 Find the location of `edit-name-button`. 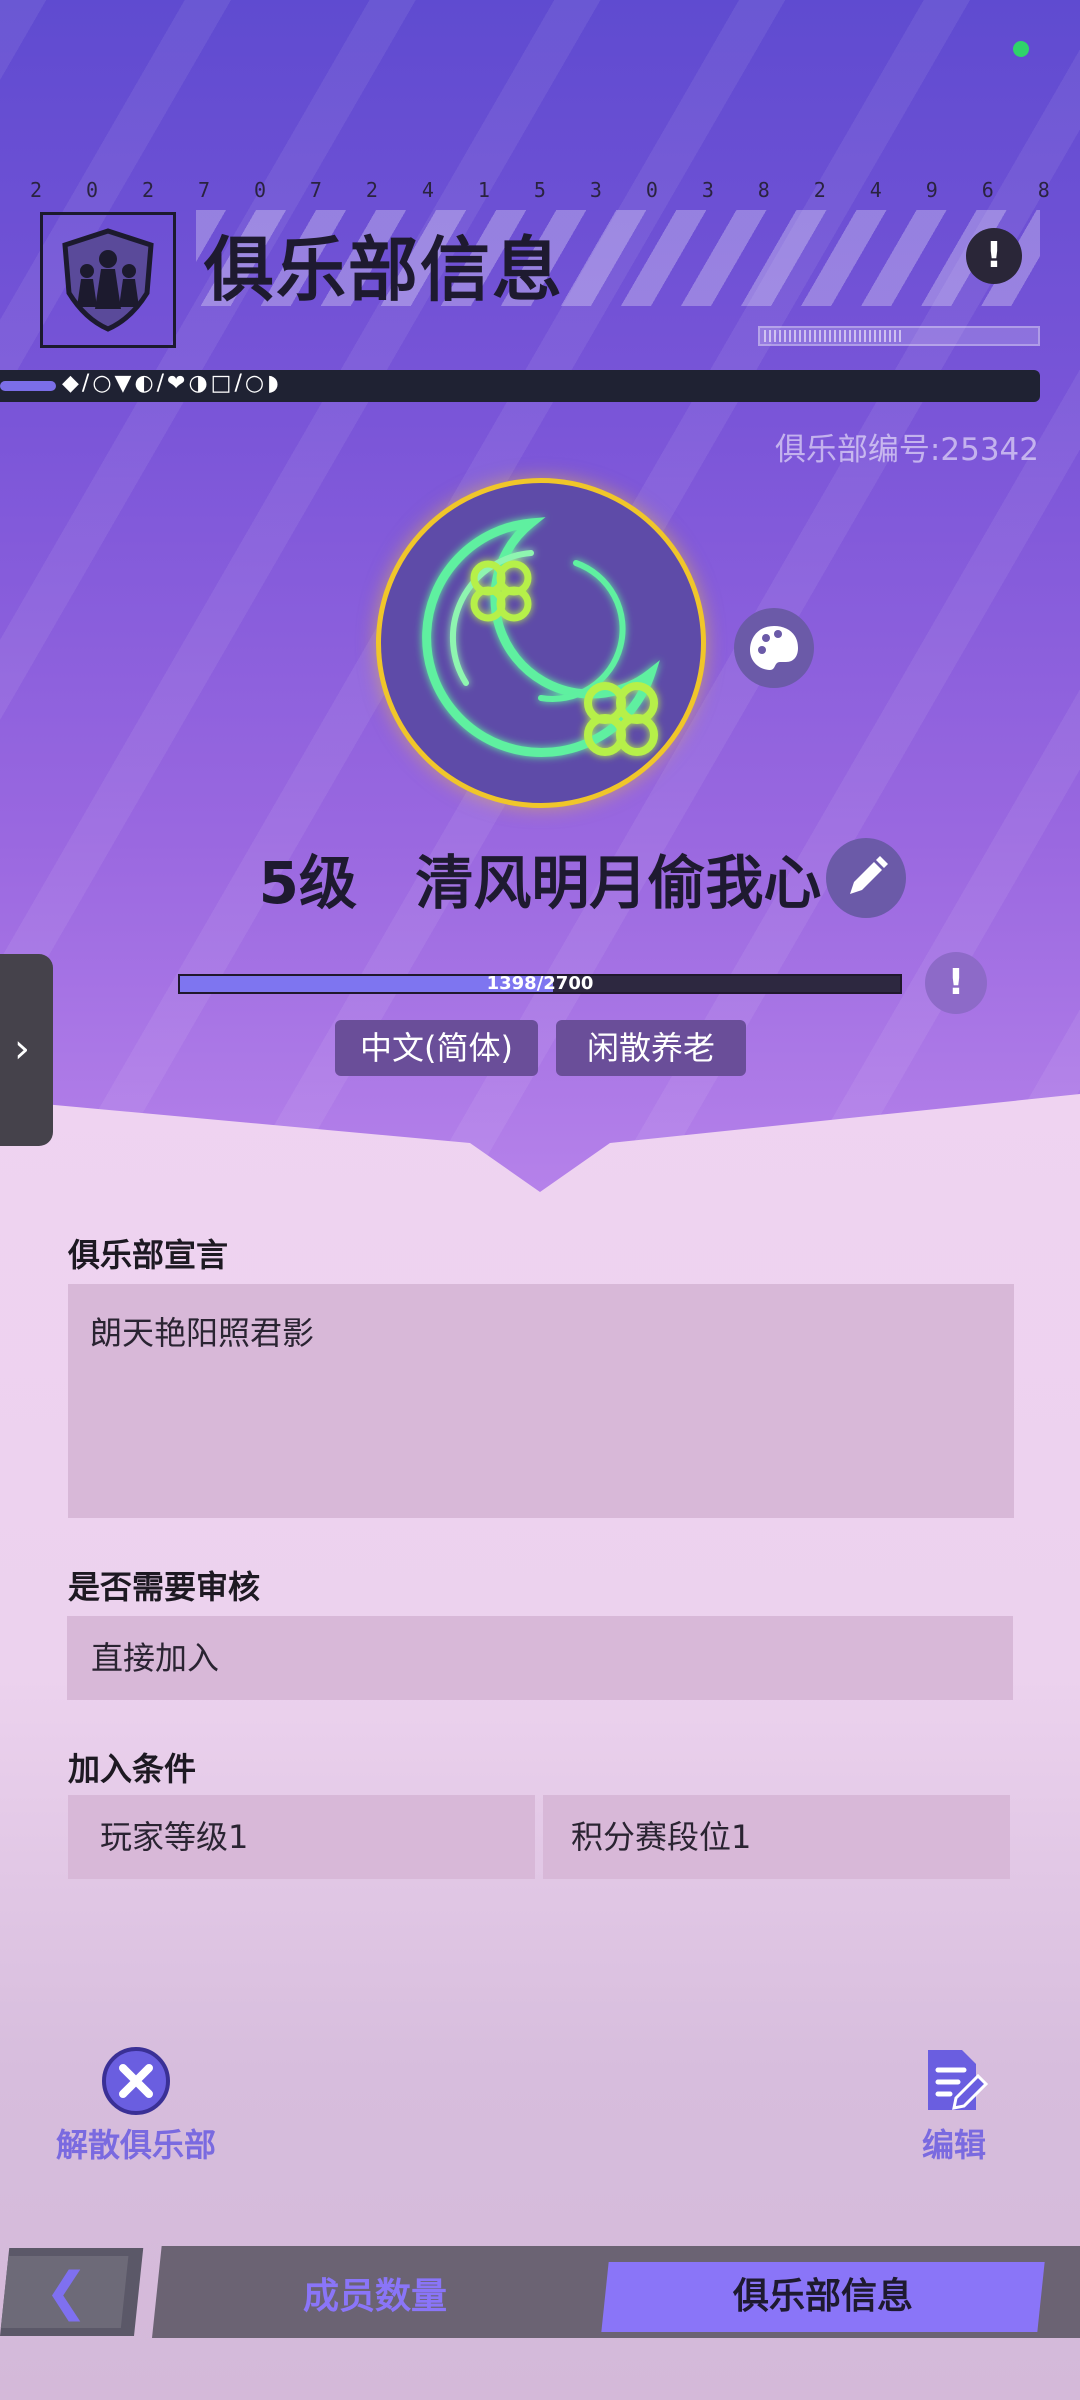

edit-name-button is located at coordinates (866, 878).